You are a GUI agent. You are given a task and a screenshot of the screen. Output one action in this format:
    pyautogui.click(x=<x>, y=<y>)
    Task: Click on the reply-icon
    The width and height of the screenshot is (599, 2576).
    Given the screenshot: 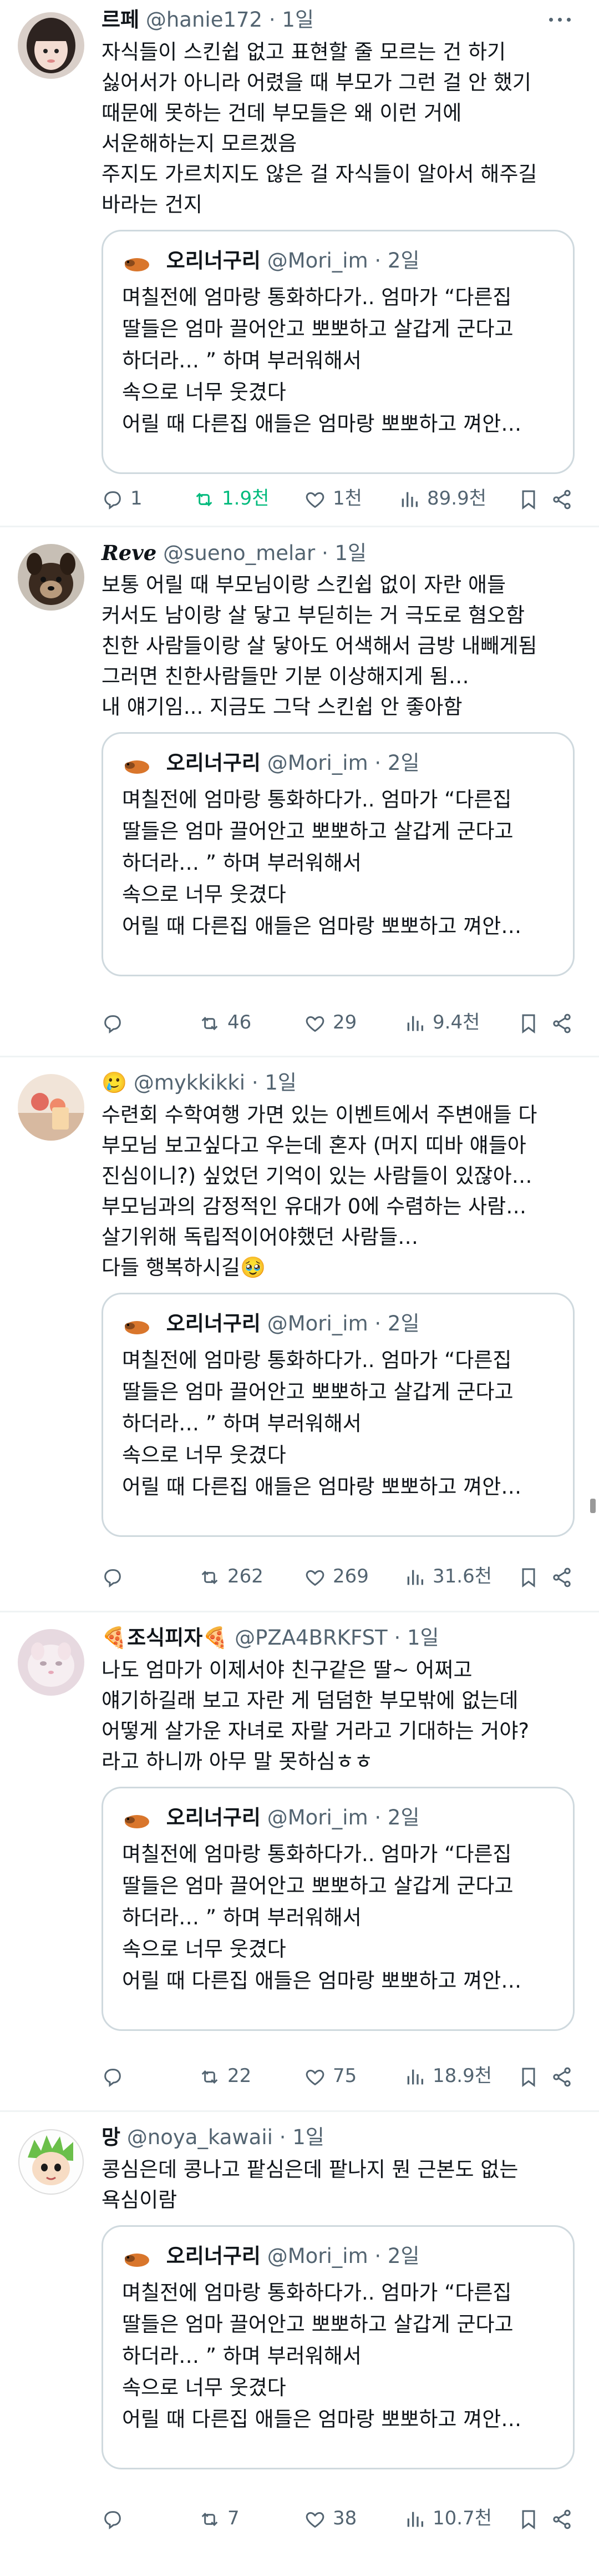 What is the action you would take?
    pyautogui.click(x=112, y=2077)
    